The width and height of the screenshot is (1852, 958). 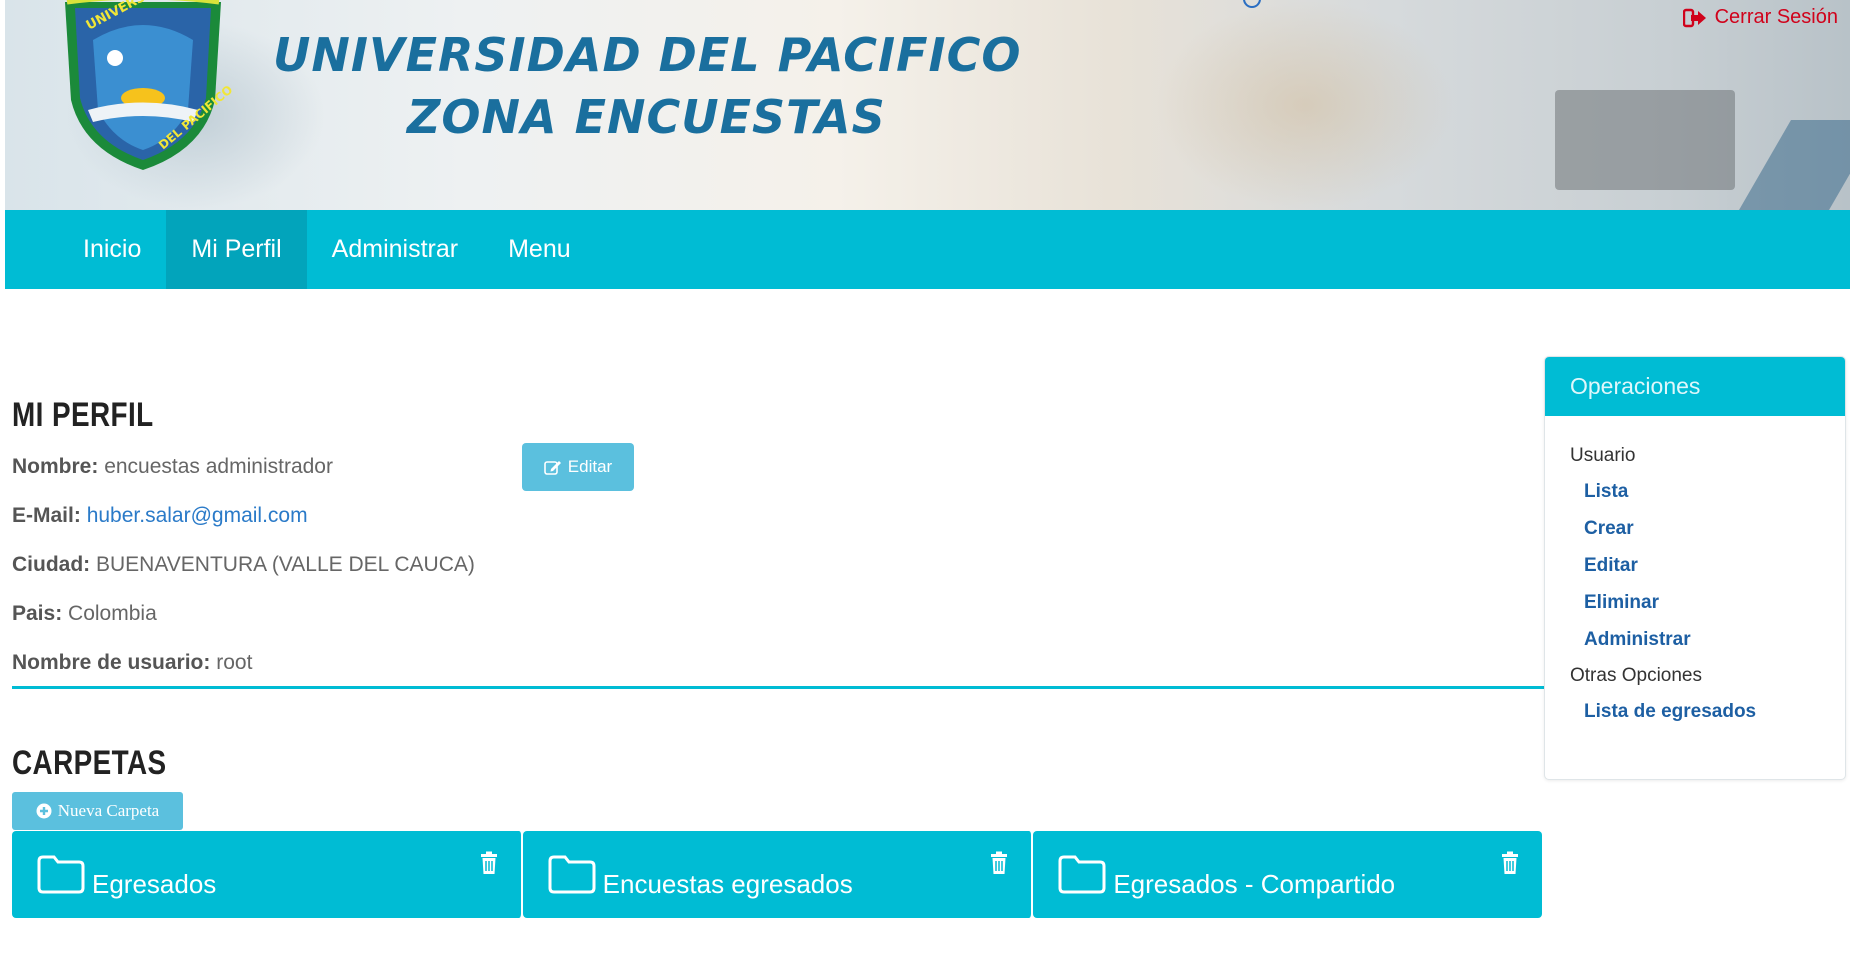 I want to click on main-navbar: Inicio Mi Perfil Administrar Menu, so click(x=927, y=249).